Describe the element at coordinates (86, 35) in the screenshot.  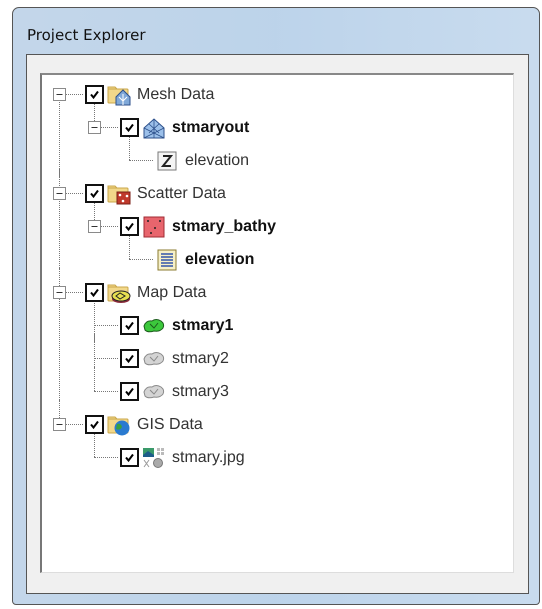
I see `window-title: Project Explorer` at that location.